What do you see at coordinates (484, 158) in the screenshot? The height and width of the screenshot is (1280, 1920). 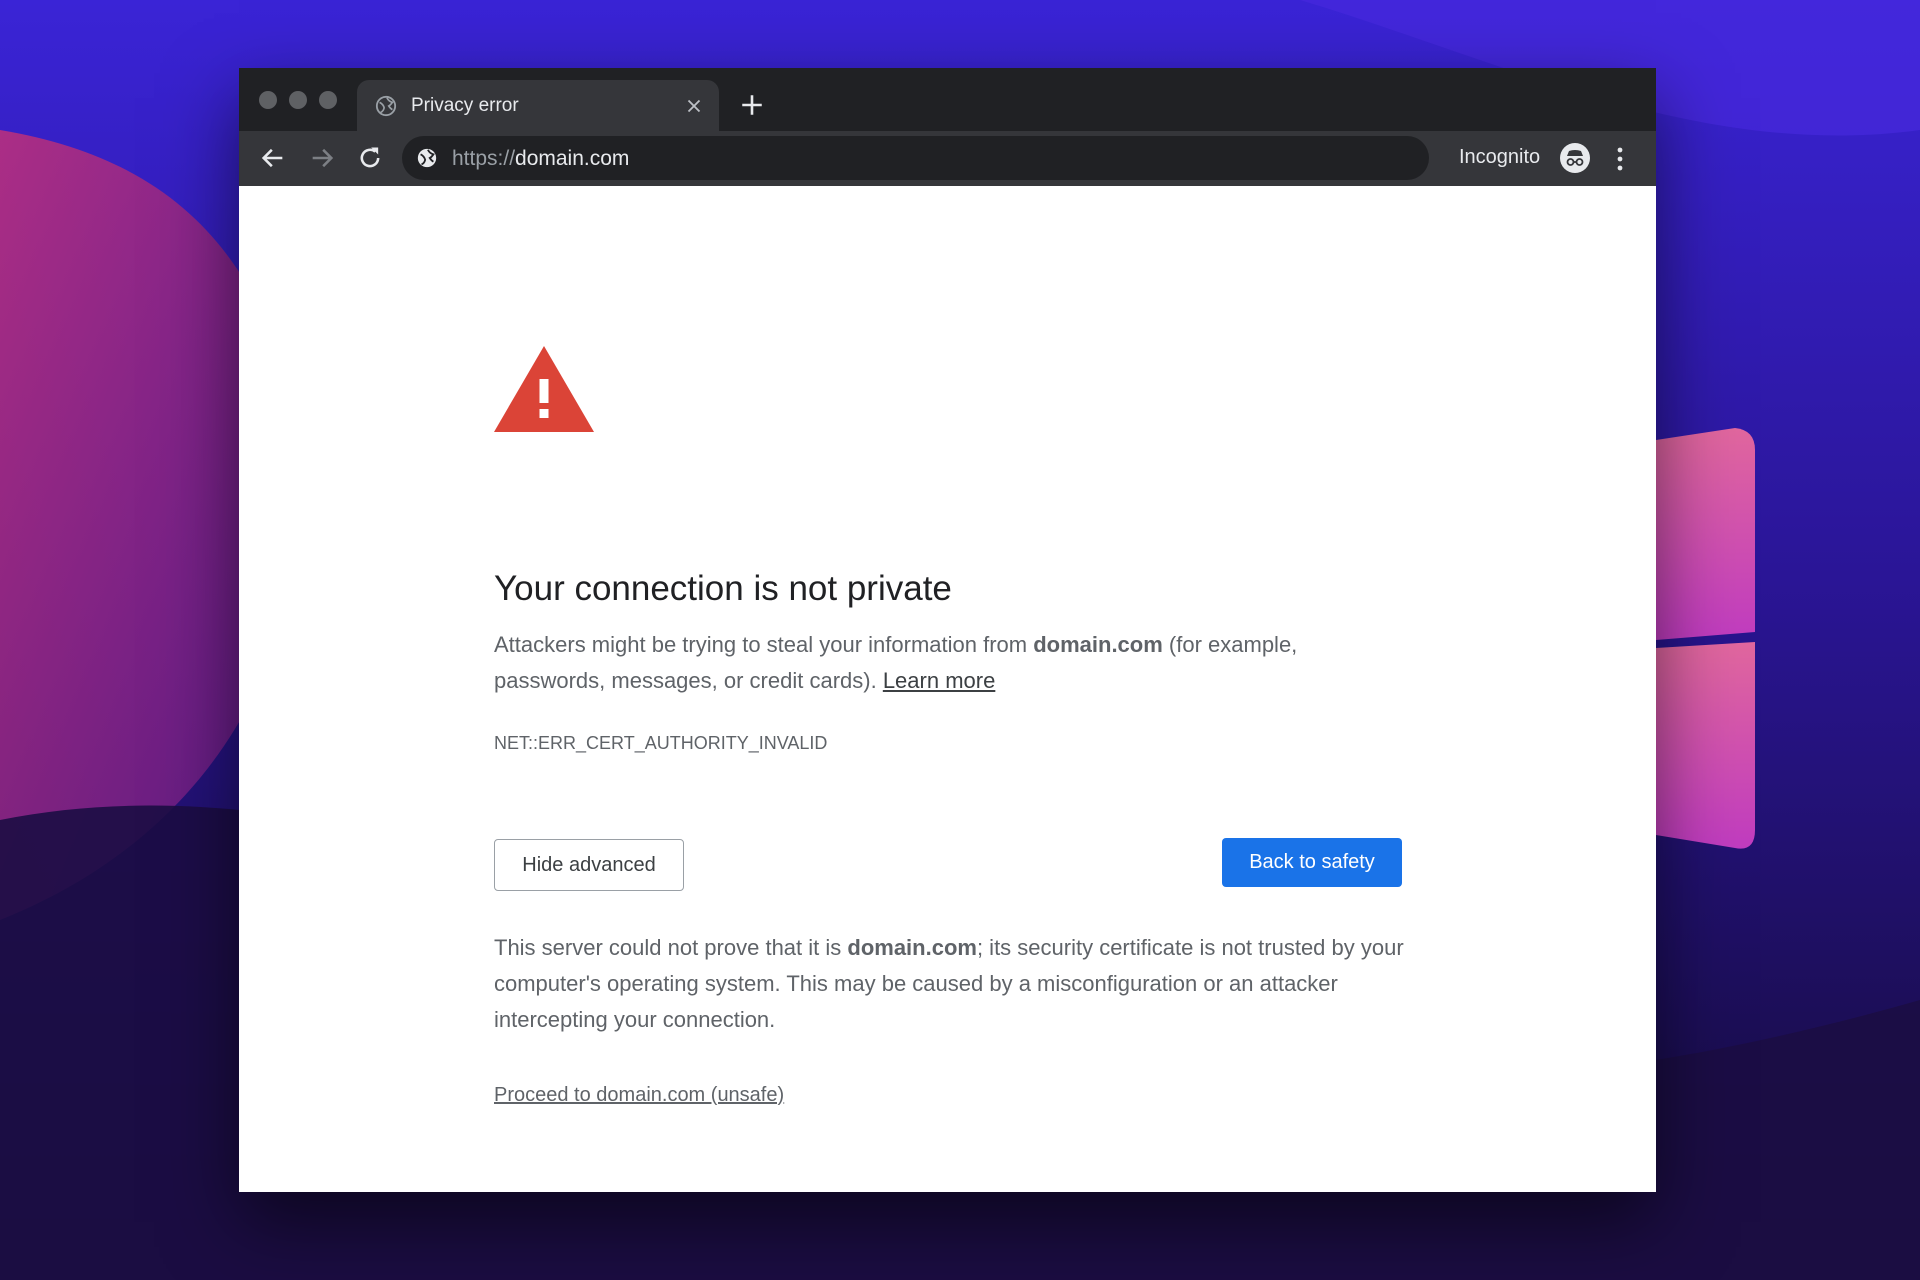 I see `url-scheme: https://` at bounding box center [484, 158].